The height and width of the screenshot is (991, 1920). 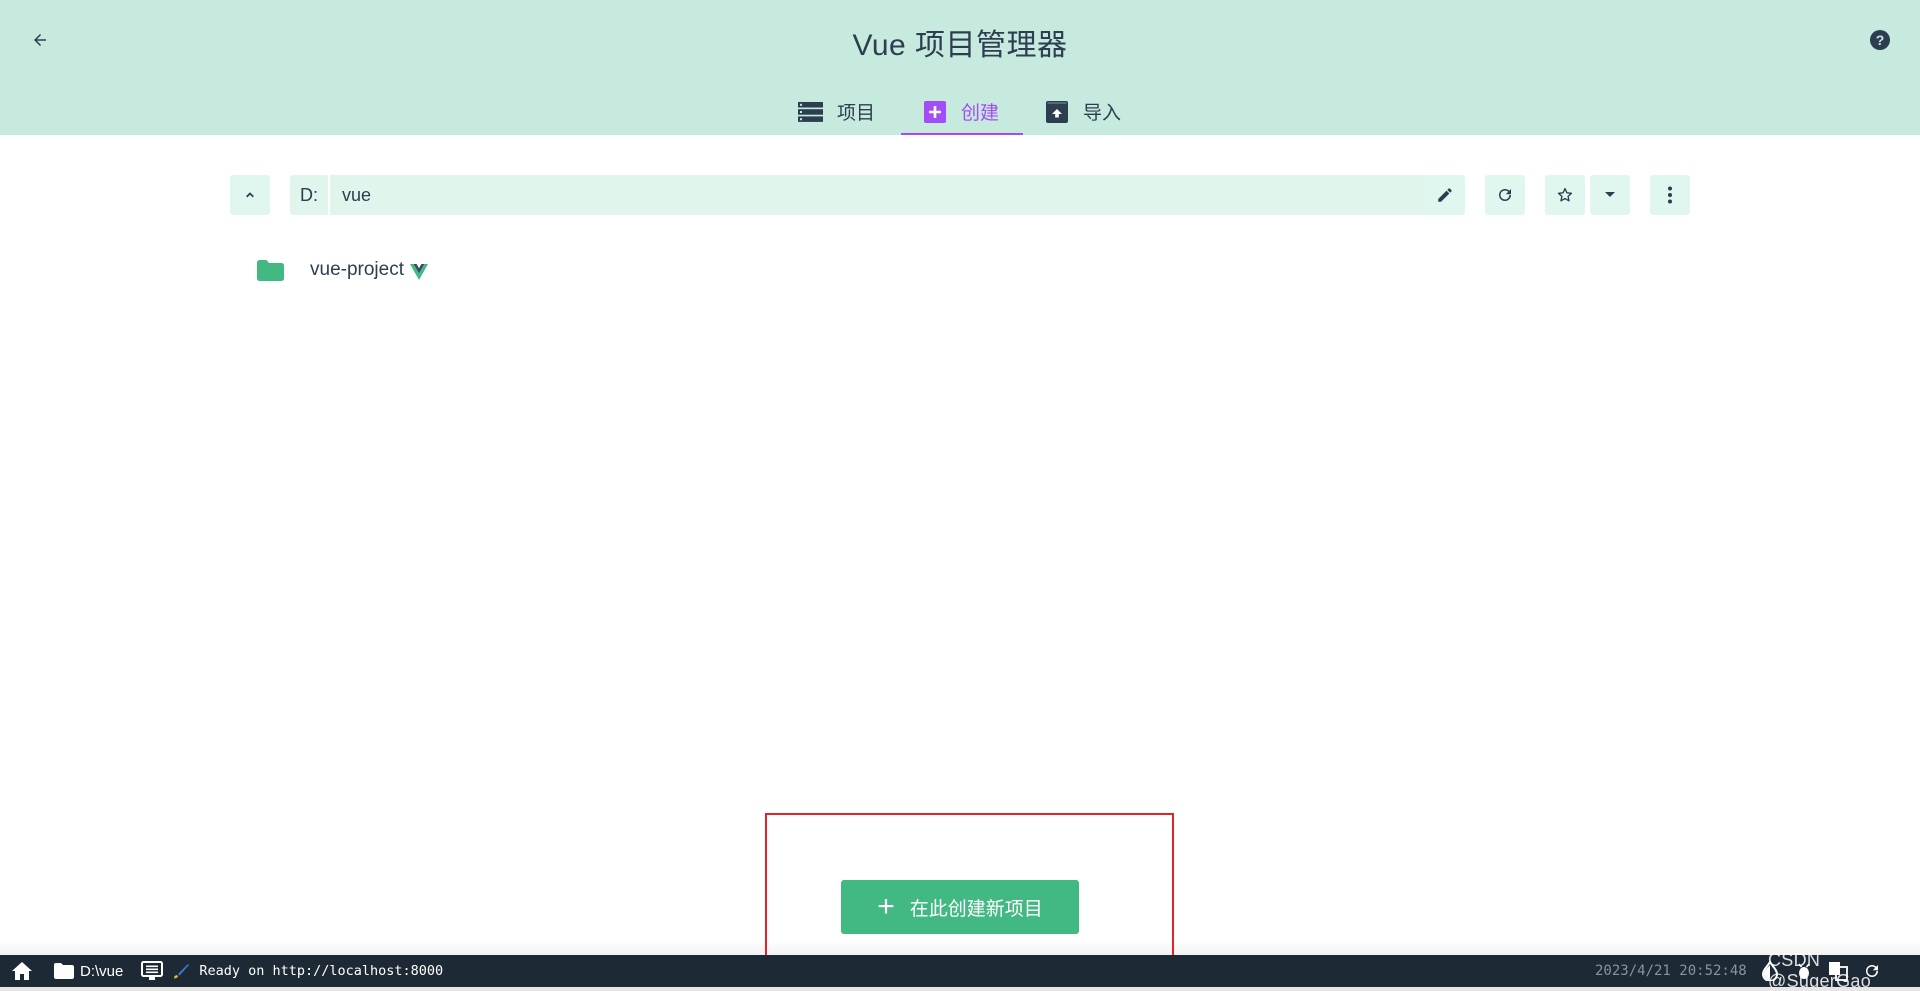 I want to click on star-outline-icon, so click(x=1565, y=194).